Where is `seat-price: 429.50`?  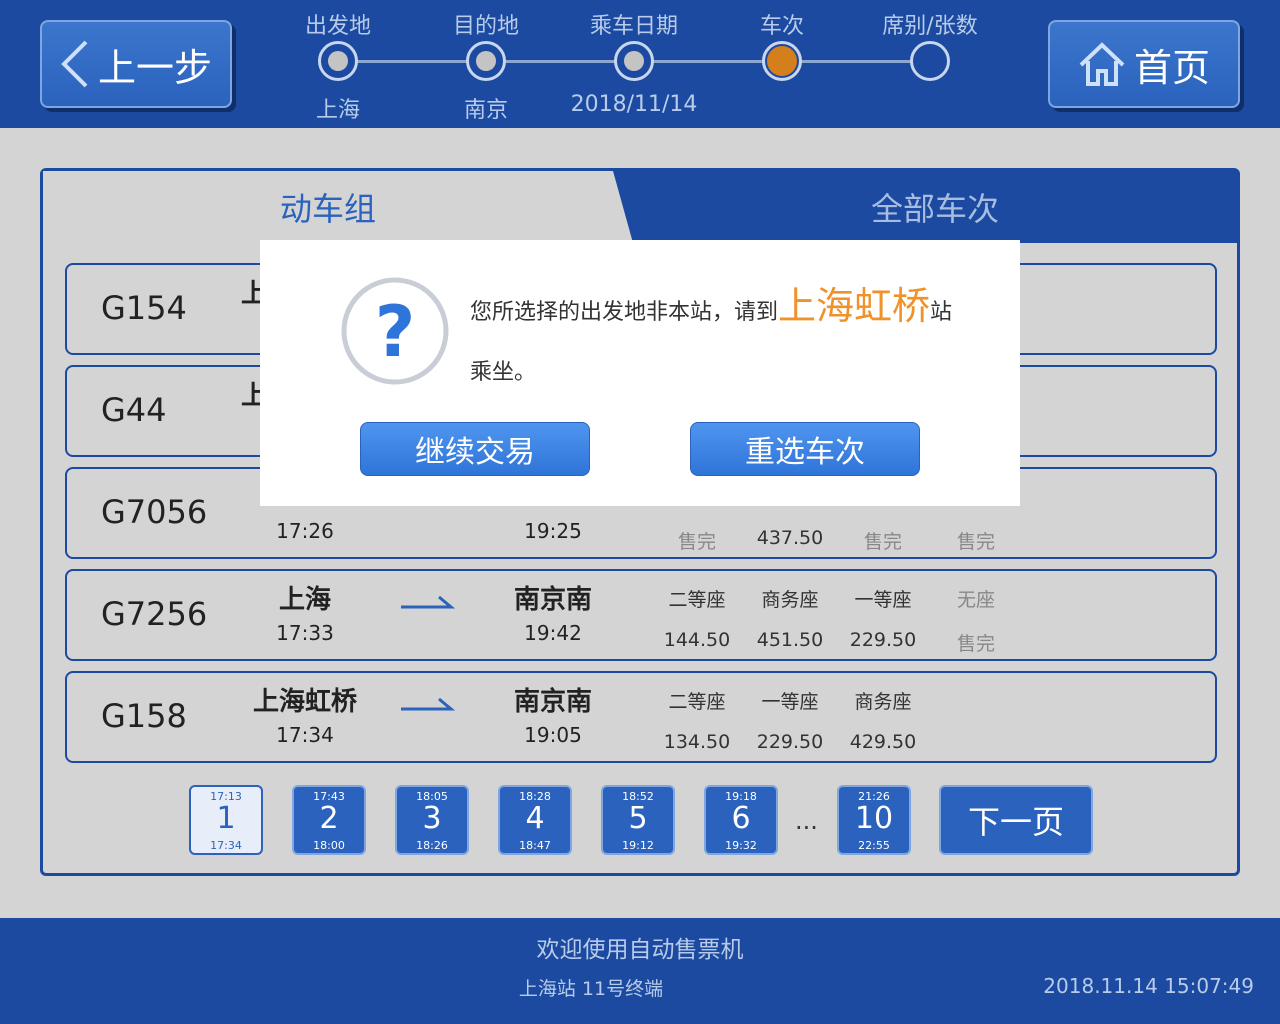 seat-price: 429.50 is located at coordinates (883, 742).